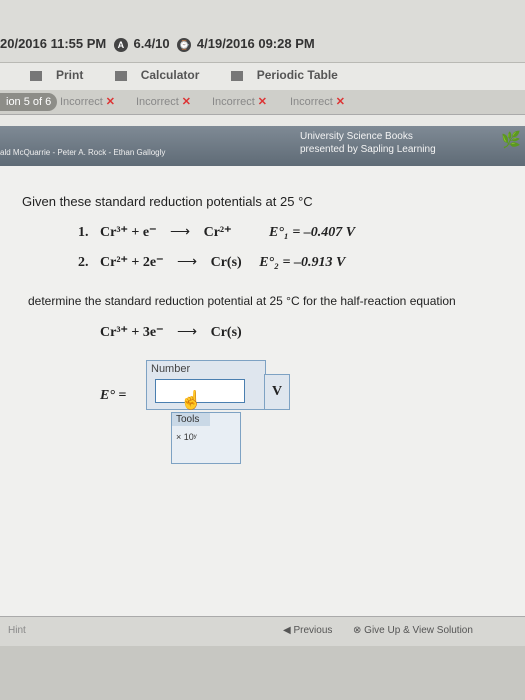 The width and height of the screenshot is (525, 700). Describe the element at coordinates (120, 75) in the screenshot. I see `calculator-icon` at that location.